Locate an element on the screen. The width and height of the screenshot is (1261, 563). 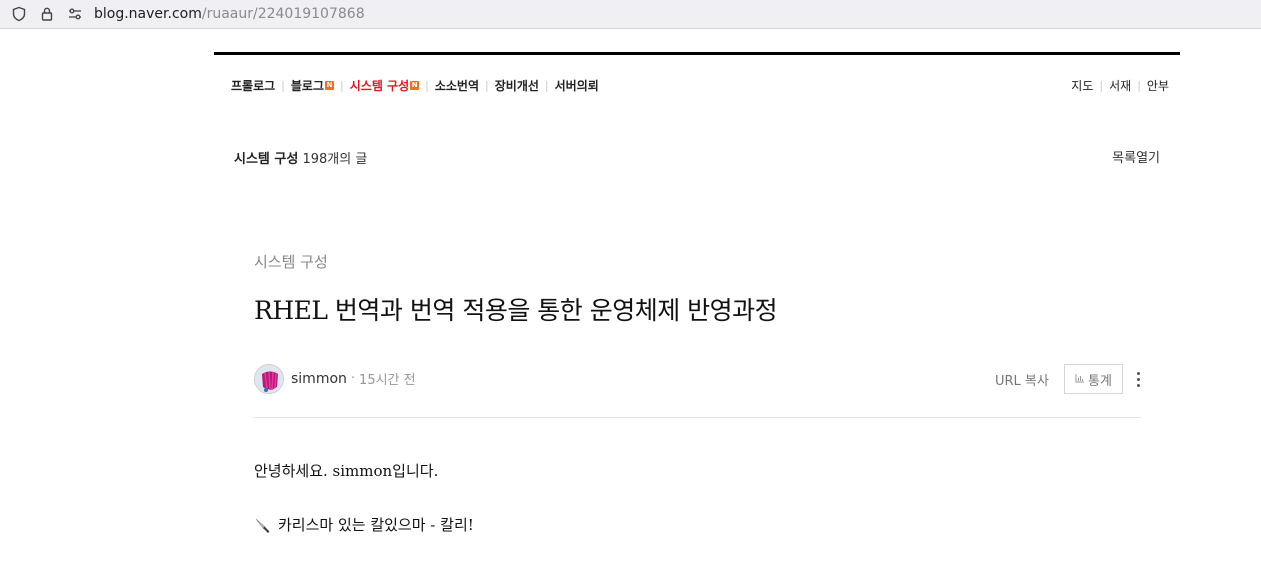
open-list-button: 목록열기 is located at coordinates (1136, 156).